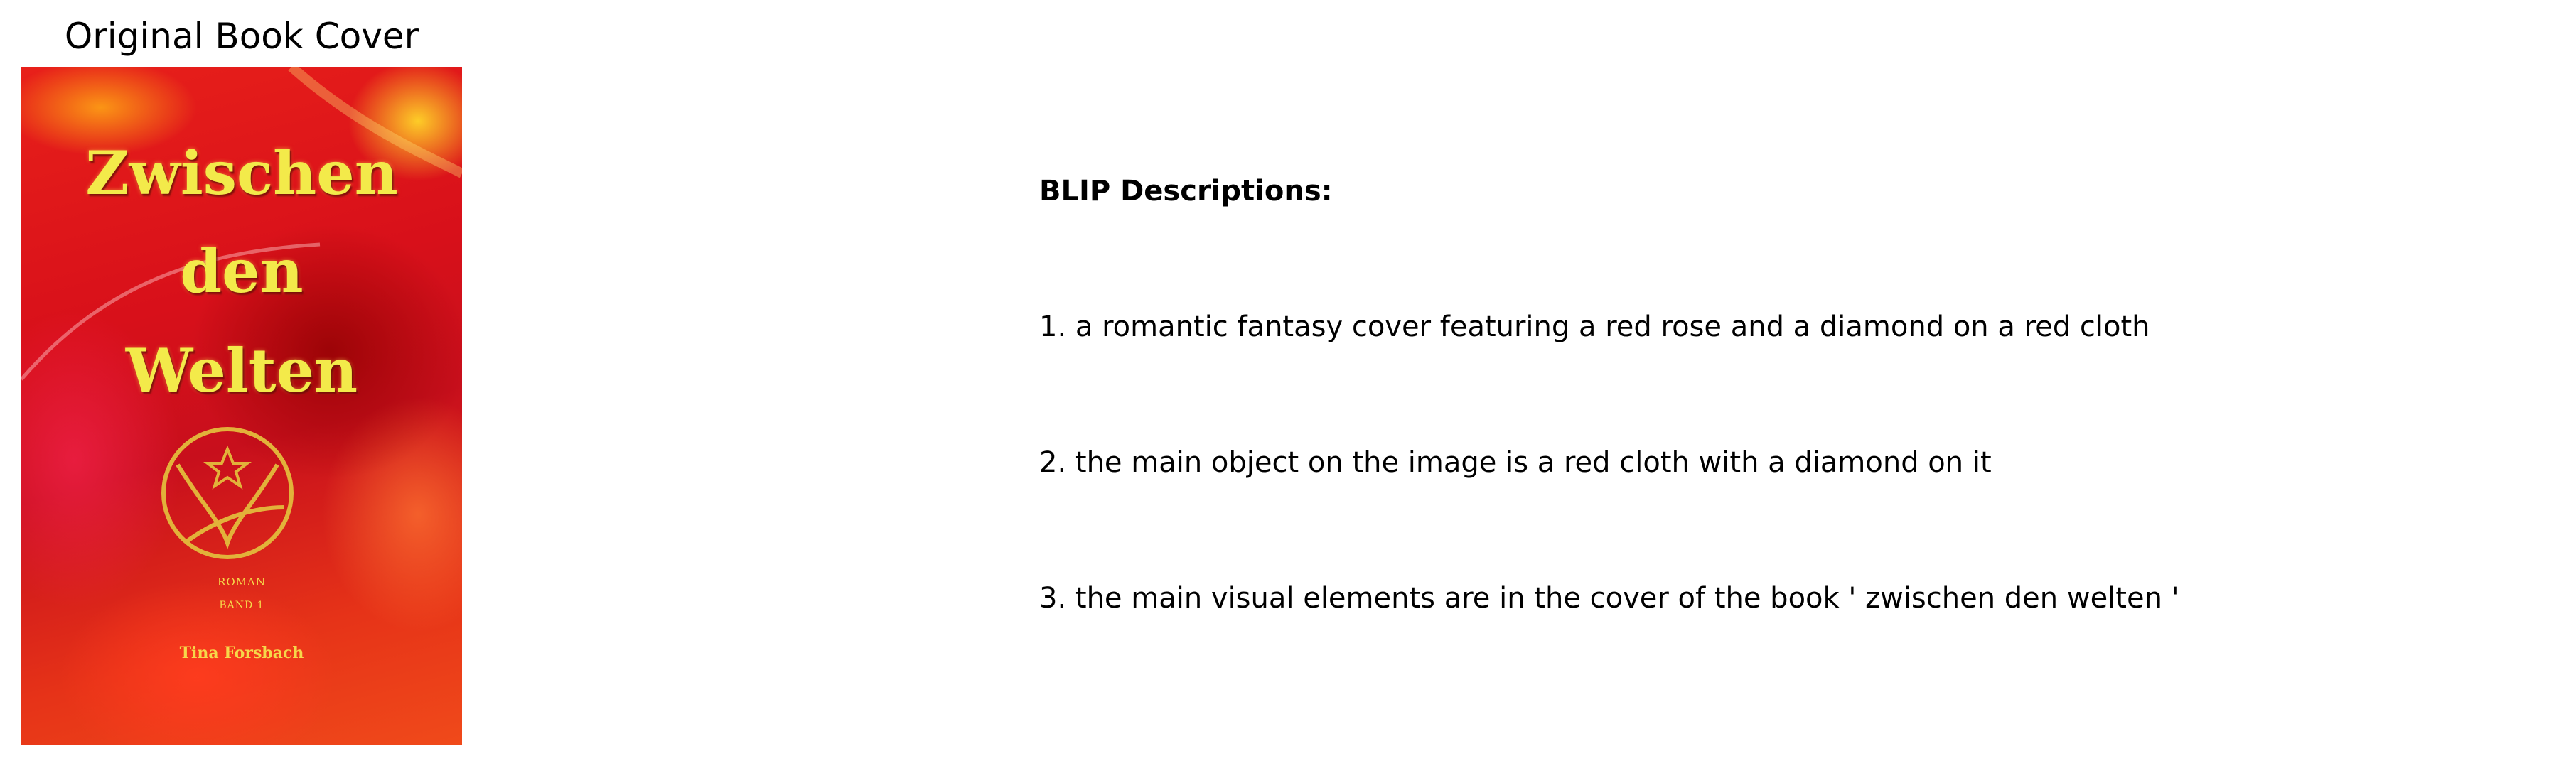  I want to click on cover-title-line-2: den, so click(242, 271).